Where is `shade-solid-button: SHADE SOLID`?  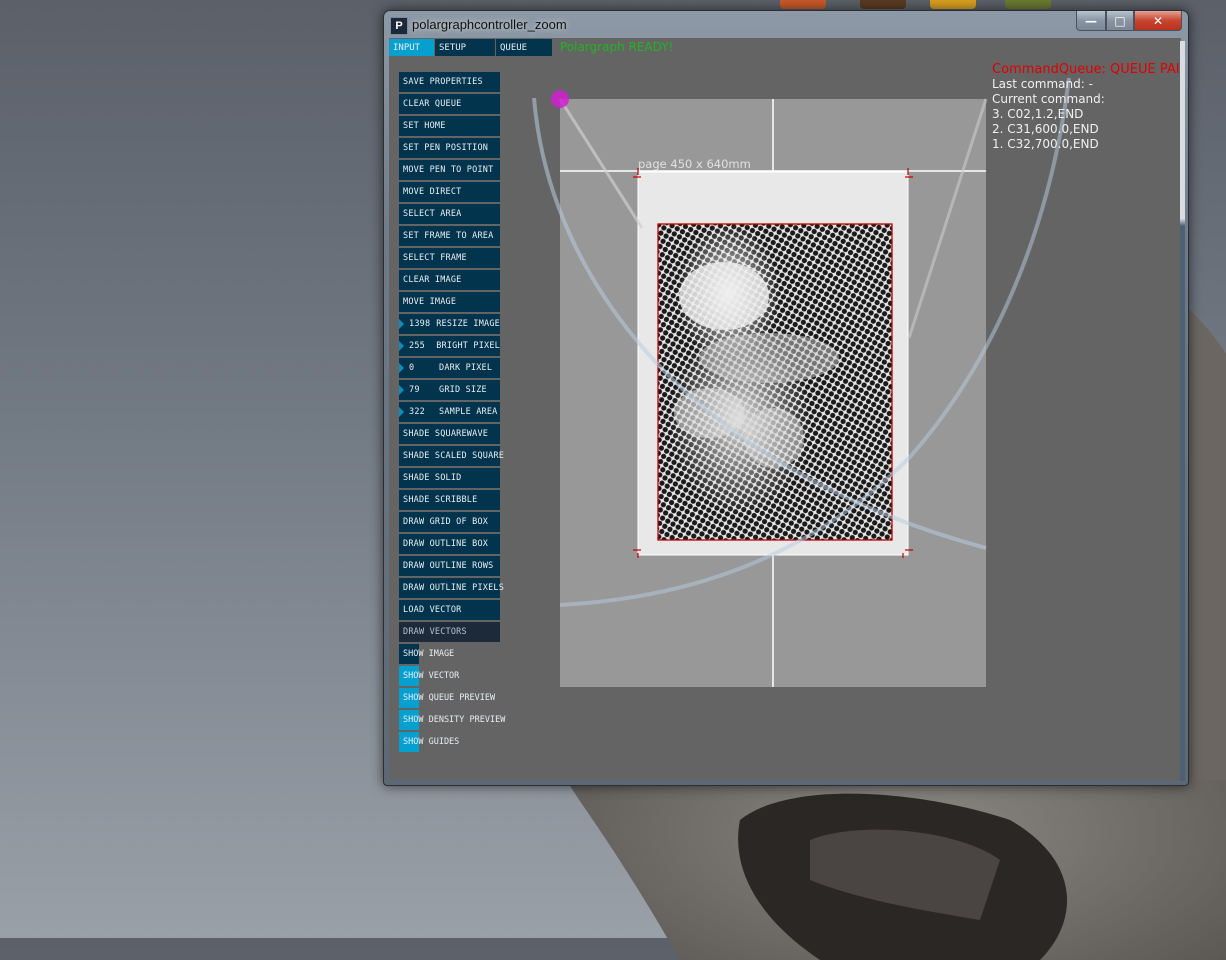
shade-solid-button: SHADE SOLID is located at coordinates (449, 478).